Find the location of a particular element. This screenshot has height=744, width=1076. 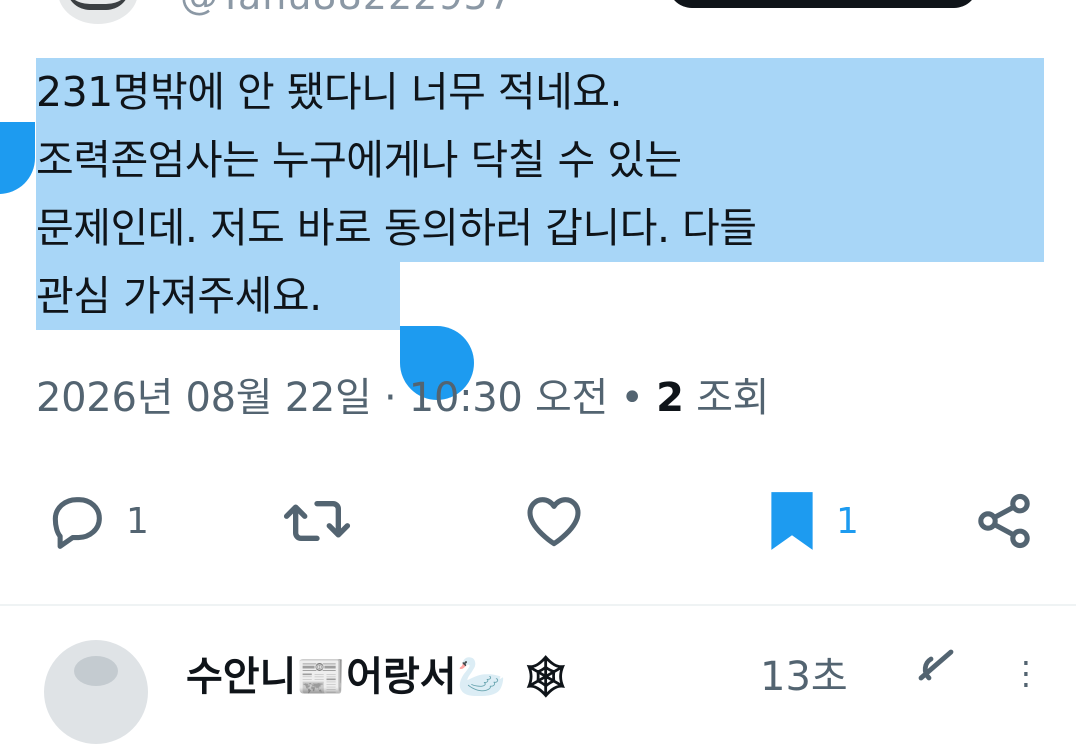

grok-icon is located at coordinates (937, 666).